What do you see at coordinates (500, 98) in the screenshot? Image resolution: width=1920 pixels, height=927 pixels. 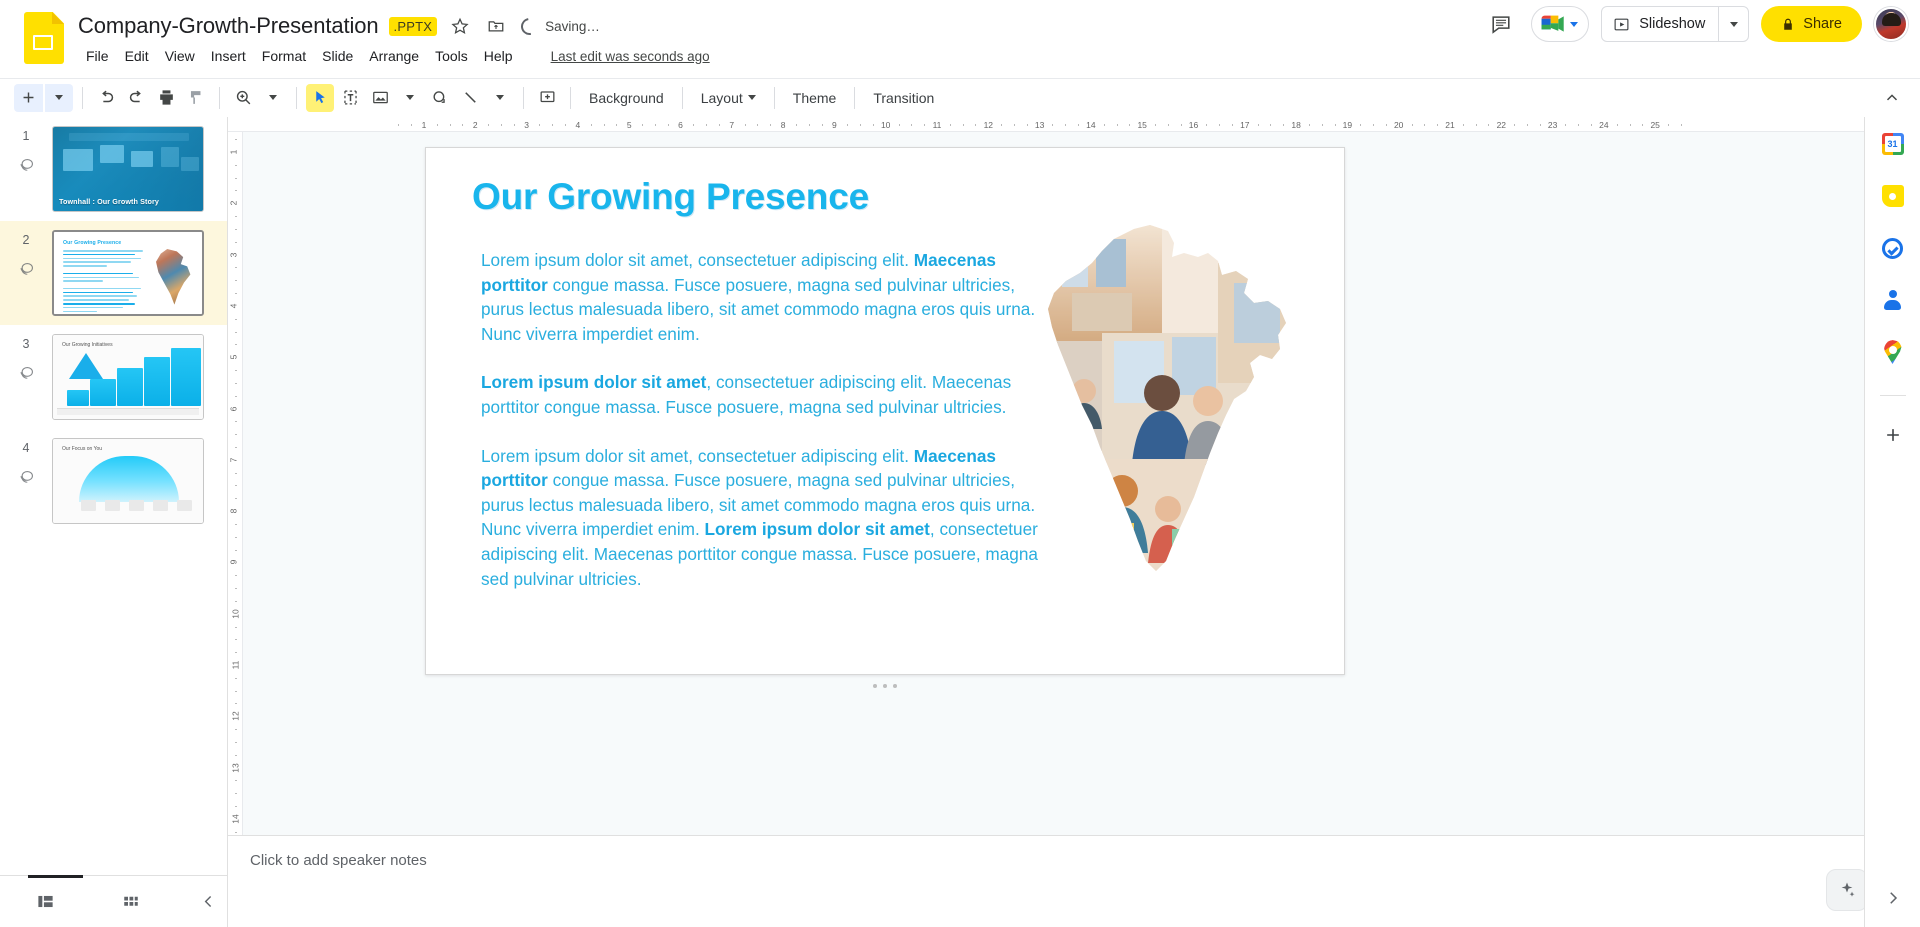 I see `line-options-button` at bounding box center [500, 98].